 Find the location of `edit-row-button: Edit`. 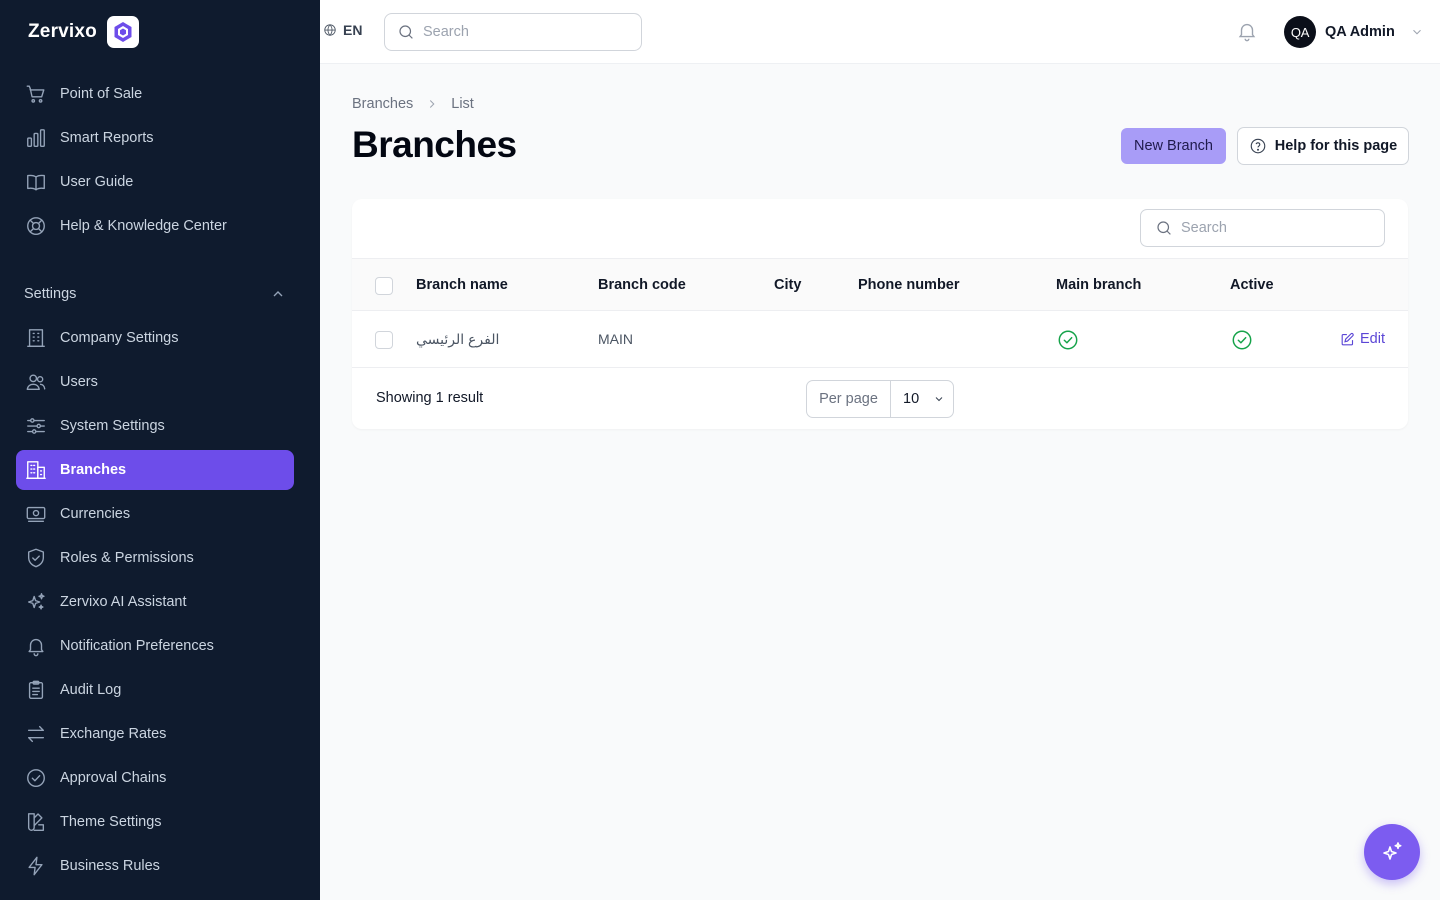

edit-row-button: Edit is located at coordinates (1362, 339).